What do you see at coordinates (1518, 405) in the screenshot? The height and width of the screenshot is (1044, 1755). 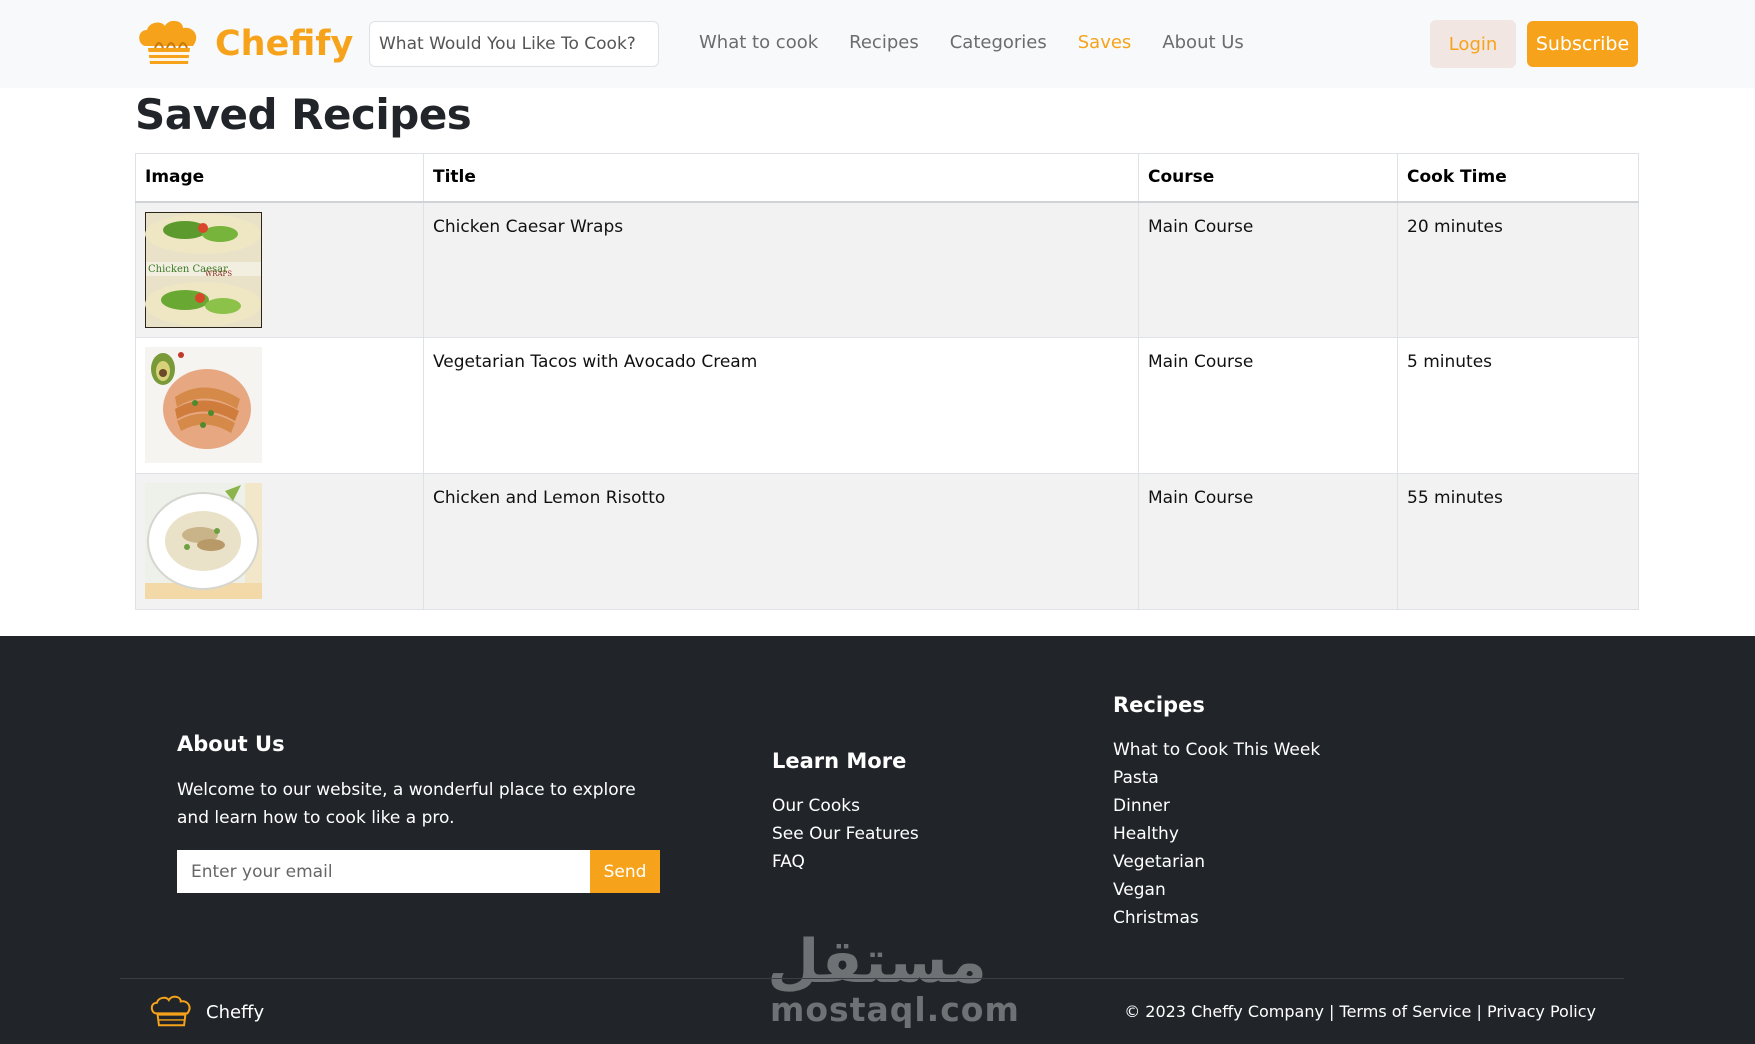 I see `cook-time-cell: 5 minutes` at bounding box center [1518, 405].